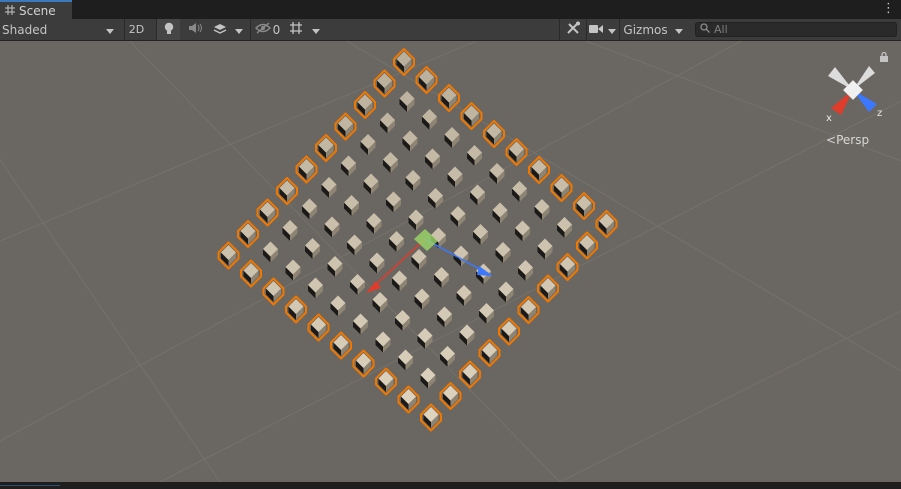 This screenshot has height=489, width=901. I want to click on grid-dropdown, so click(316, 29).